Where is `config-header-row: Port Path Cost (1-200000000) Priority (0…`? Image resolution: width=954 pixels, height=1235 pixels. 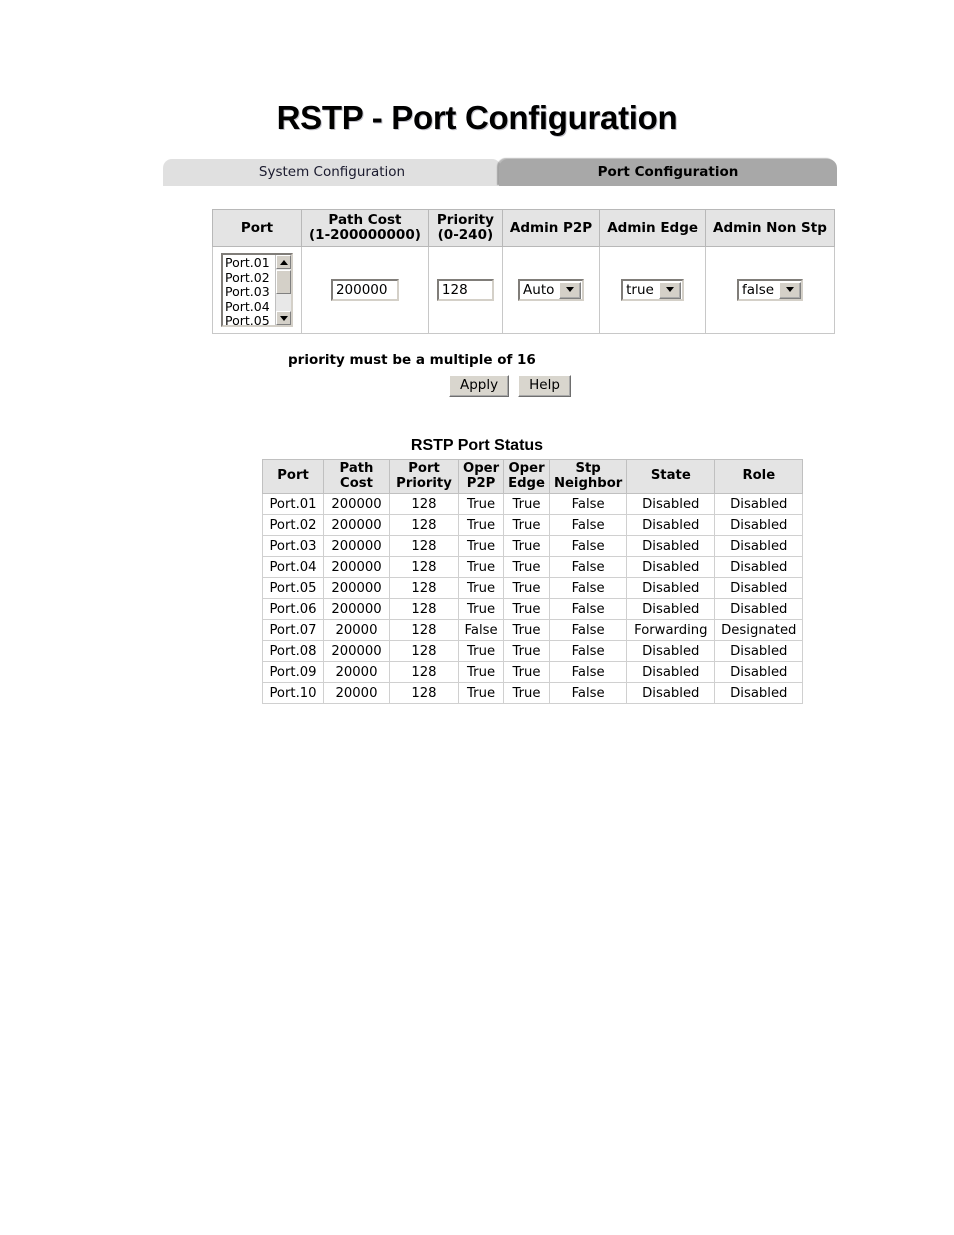 config-header-row: Port Path Cost (1-200000000) Priority (0… is located at coordinates (523, 228).